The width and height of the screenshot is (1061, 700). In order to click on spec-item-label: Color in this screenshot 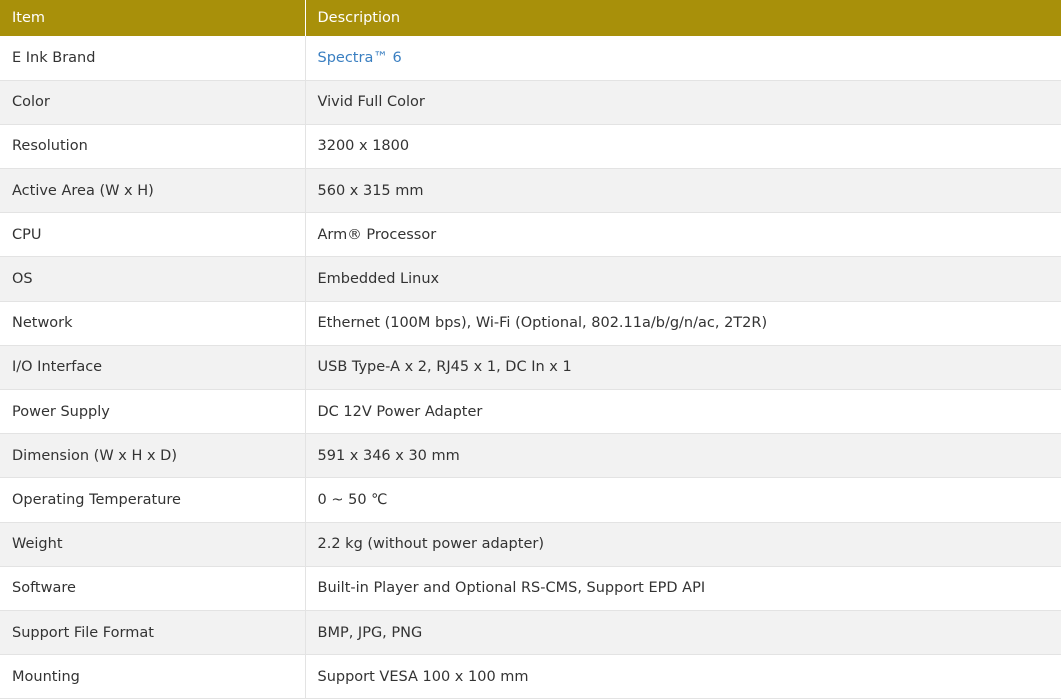, I will do `click(152, 102)`.